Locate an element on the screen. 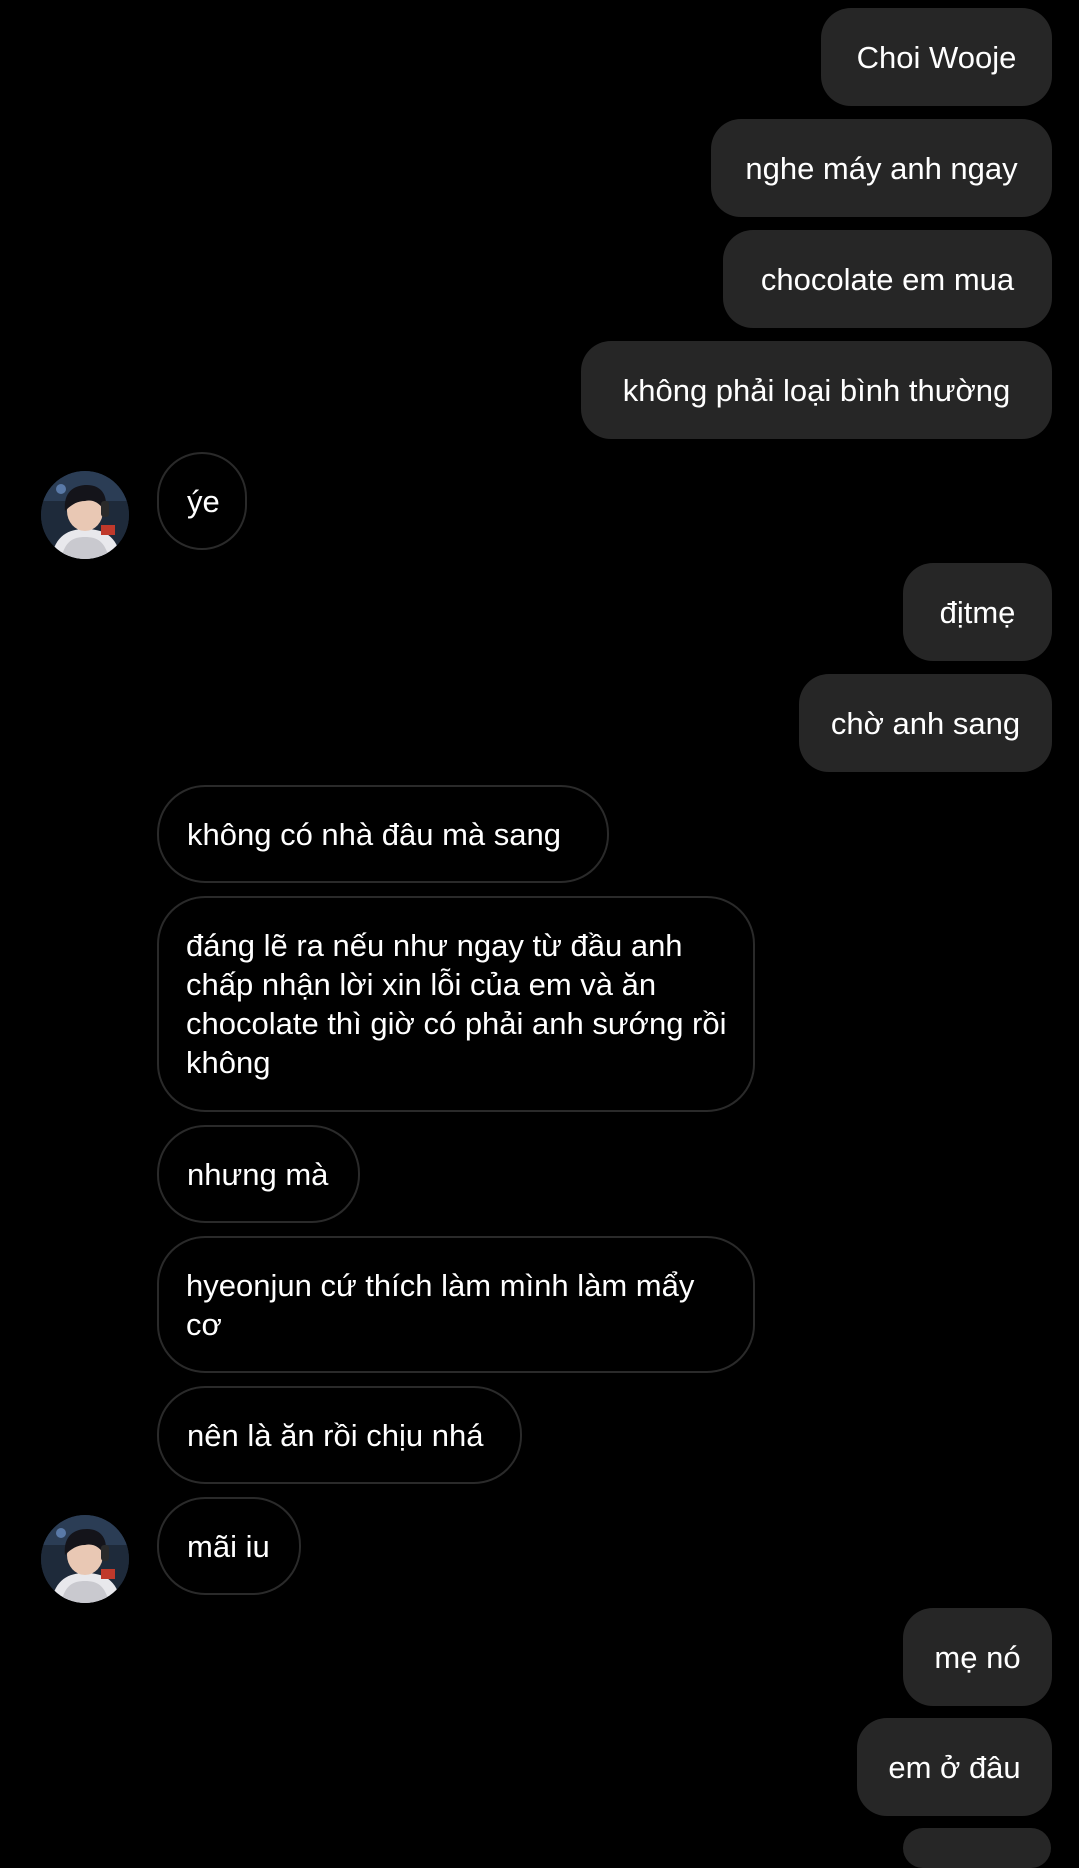 The width and height of the screenshot is (1079, 1868). received-message: mãi iu is located at coordinates (229, 1546).